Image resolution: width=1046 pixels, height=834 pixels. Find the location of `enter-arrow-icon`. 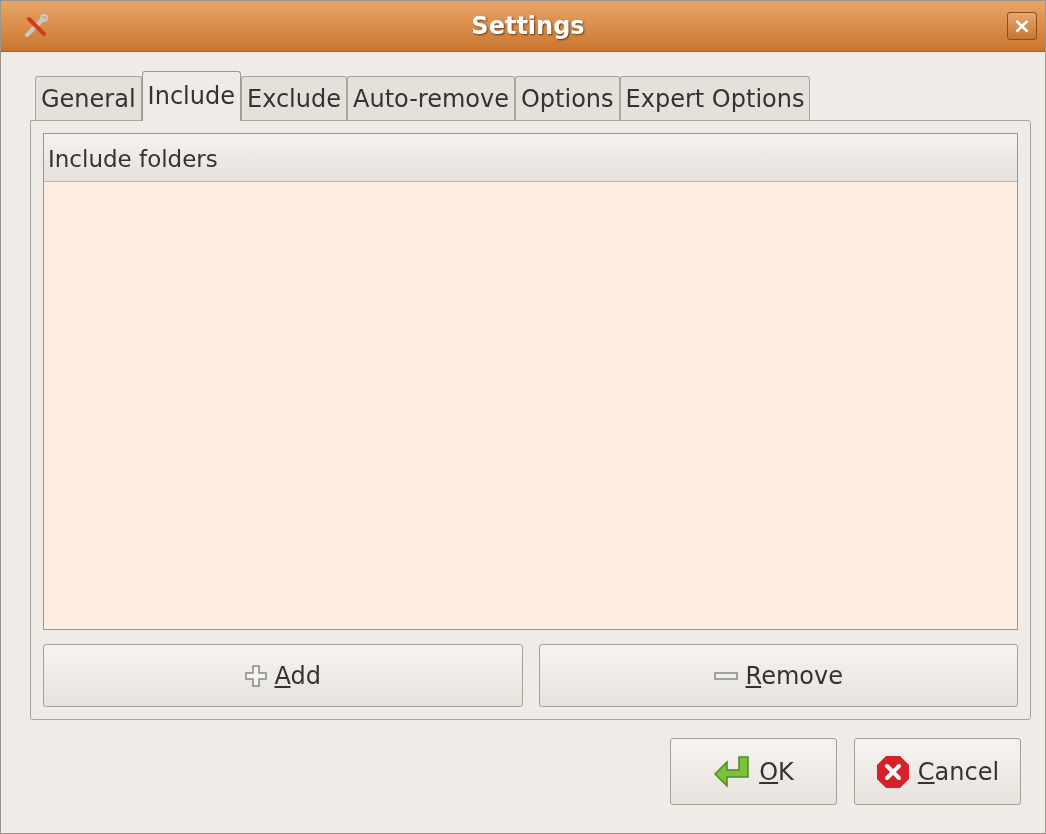

enter-arrow-icon is located at coordinates (732, 771).